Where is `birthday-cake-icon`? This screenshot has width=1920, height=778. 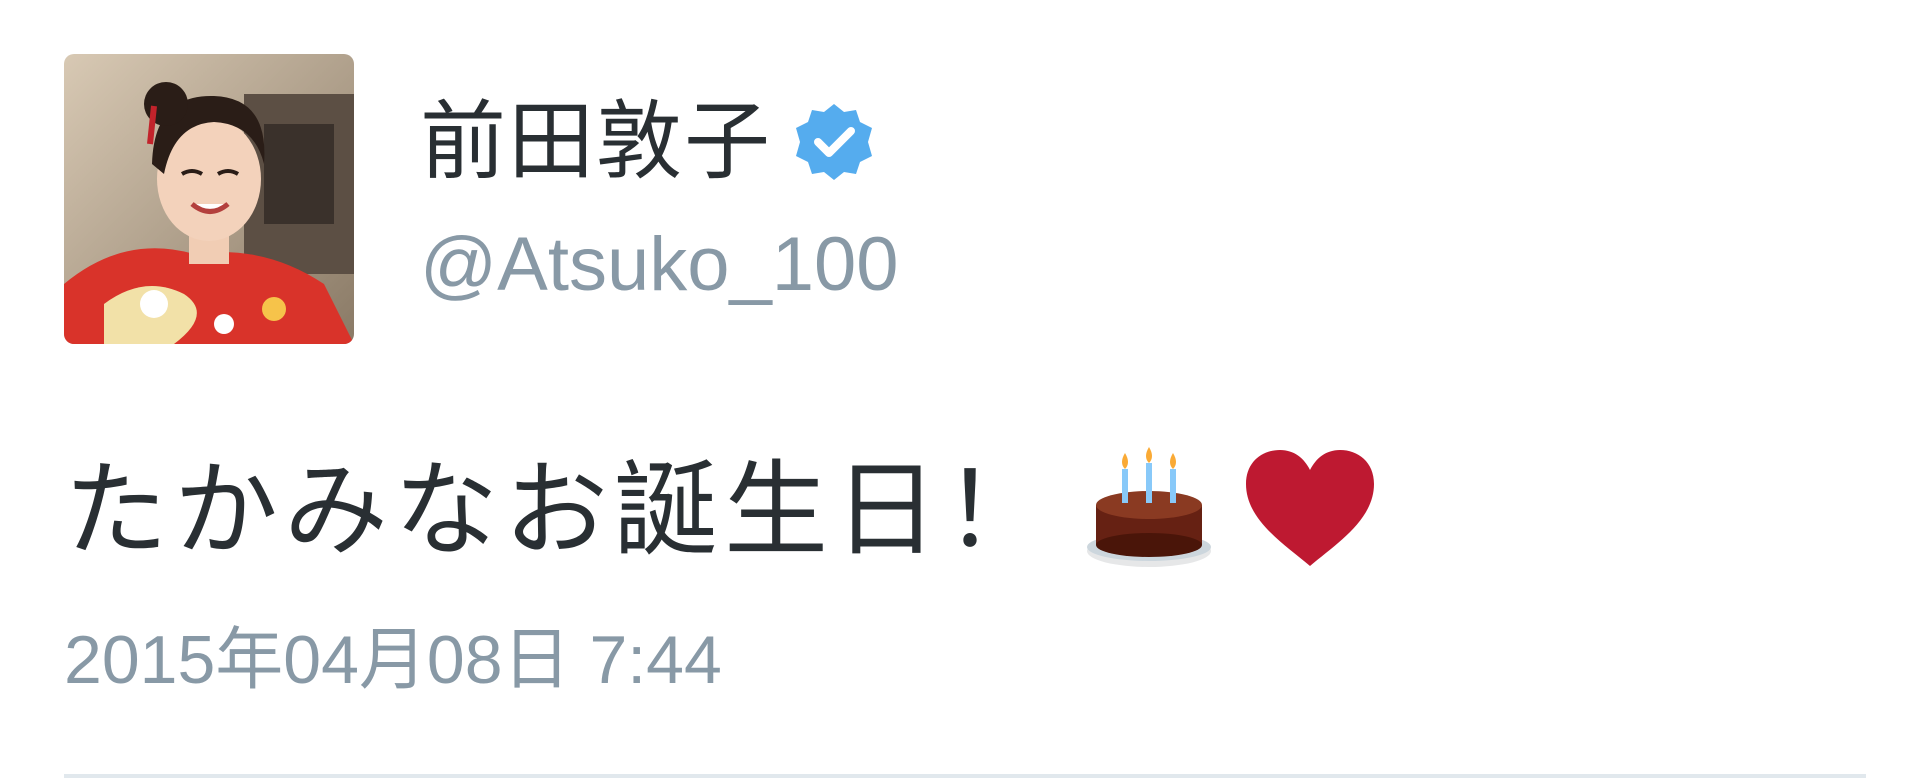
birthday-cake-icon is located at coordinates (1149, 510).